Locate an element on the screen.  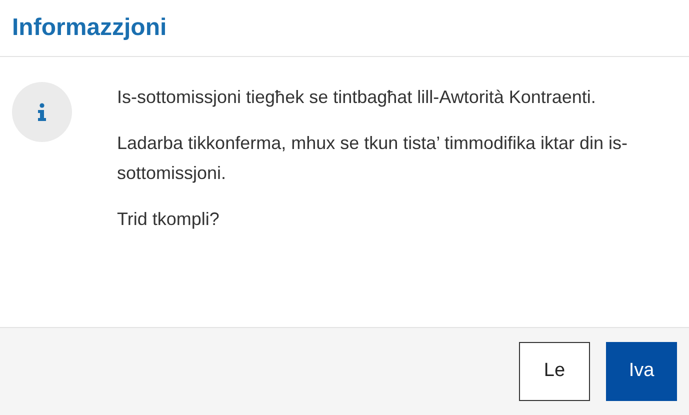
message-text: Ladarba tikkonferma, mhux se tkun tista’ timmodifika iktar din is-sottomissjoni. is located at coordinates (373, 158).